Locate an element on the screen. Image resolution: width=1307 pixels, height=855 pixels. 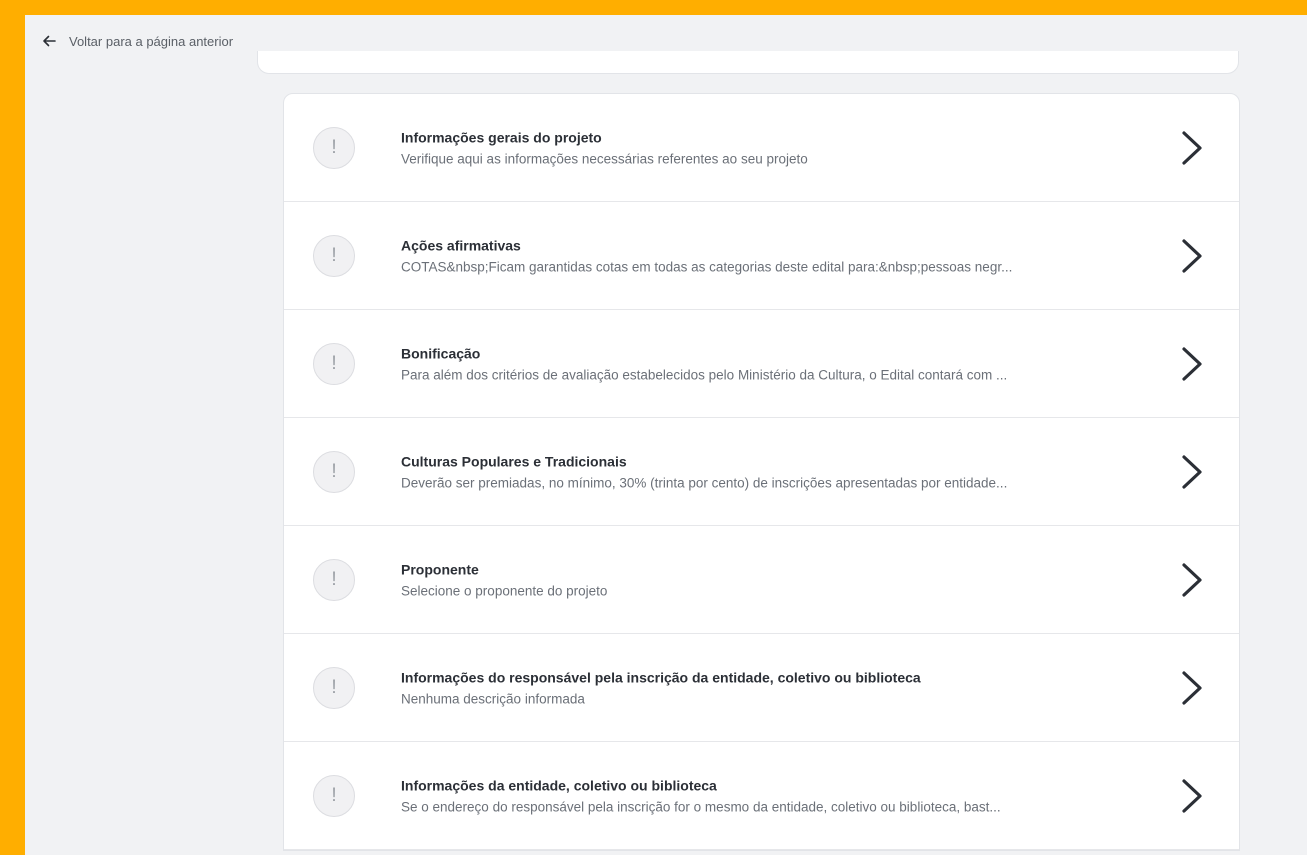
previous-card-edge is located at coordinates (748, 62).